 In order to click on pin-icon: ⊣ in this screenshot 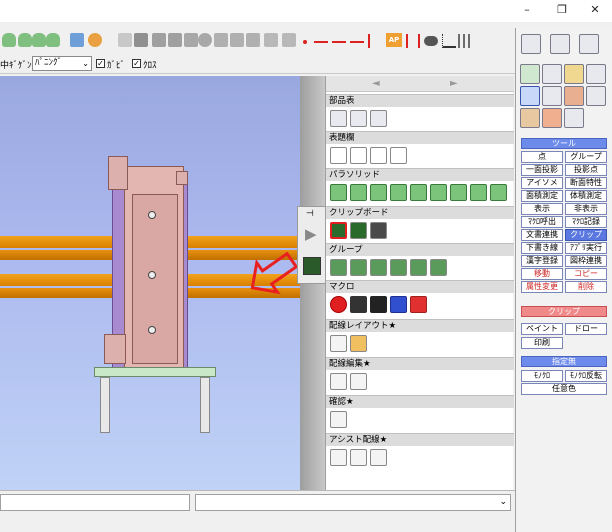, I will do `click(310, 214)`.